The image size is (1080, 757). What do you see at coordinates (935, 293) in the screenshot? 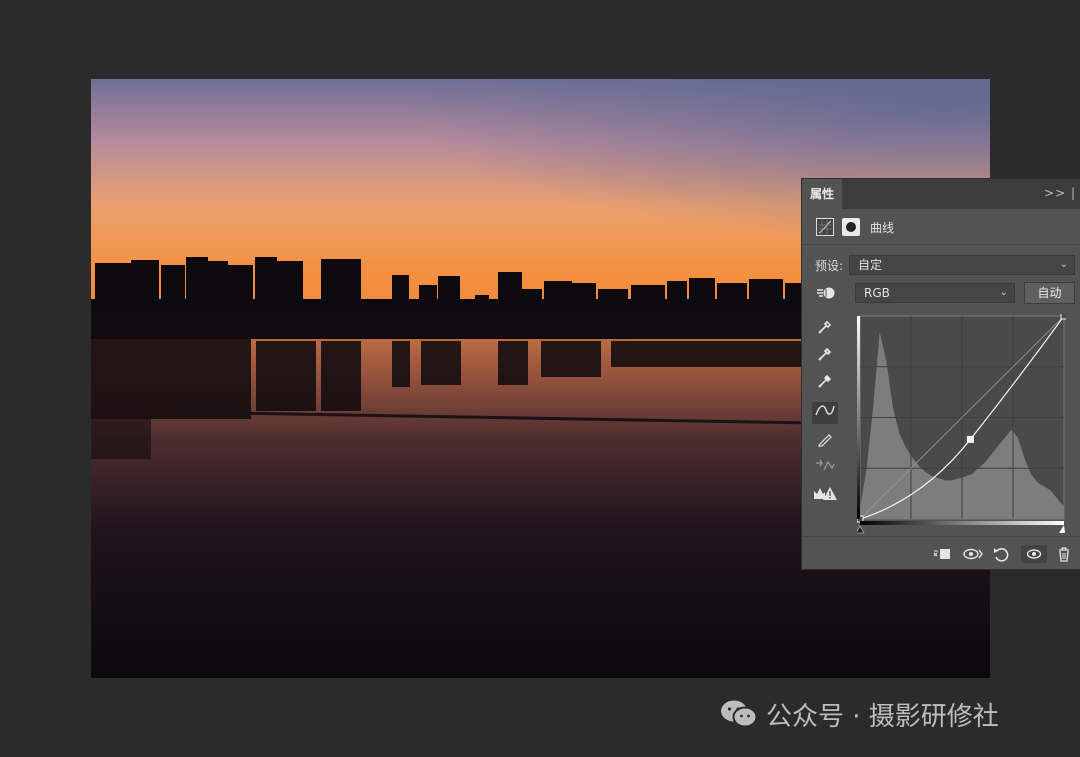
I see `channel-select: RGB ⌄` at bounding box center [935, 293].